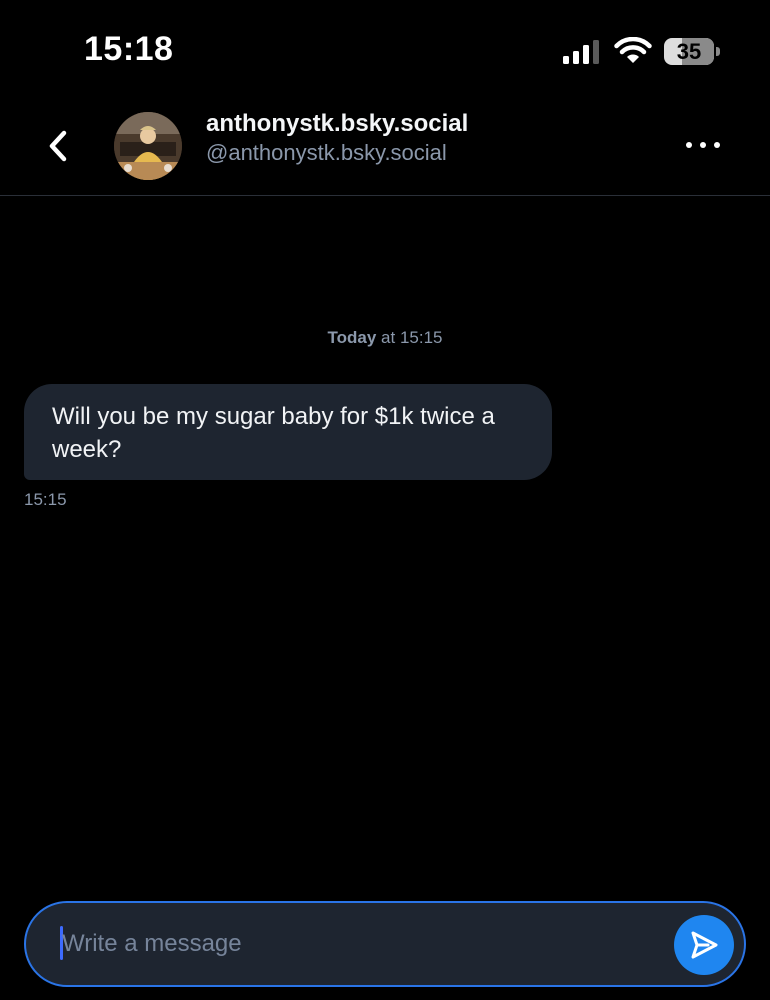 This screenshot has width=770, height=1000. Describe the element at coordinates (385, 50) in the screenshot. I see `status-bar: 15:18 35` at that location.